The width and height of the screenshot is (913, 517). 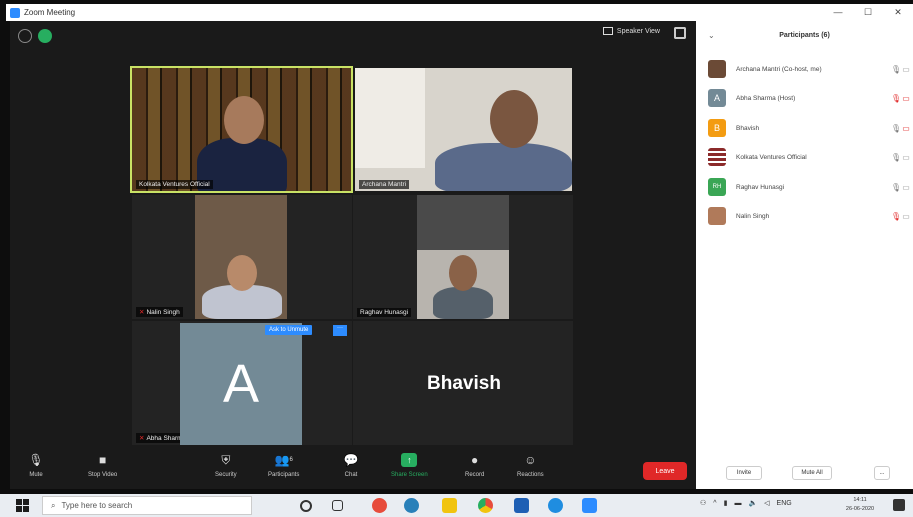 What do you see at coordinates (555, 505) in the screenshot?
I see `edge-icon` at bounding box center [555, 505].